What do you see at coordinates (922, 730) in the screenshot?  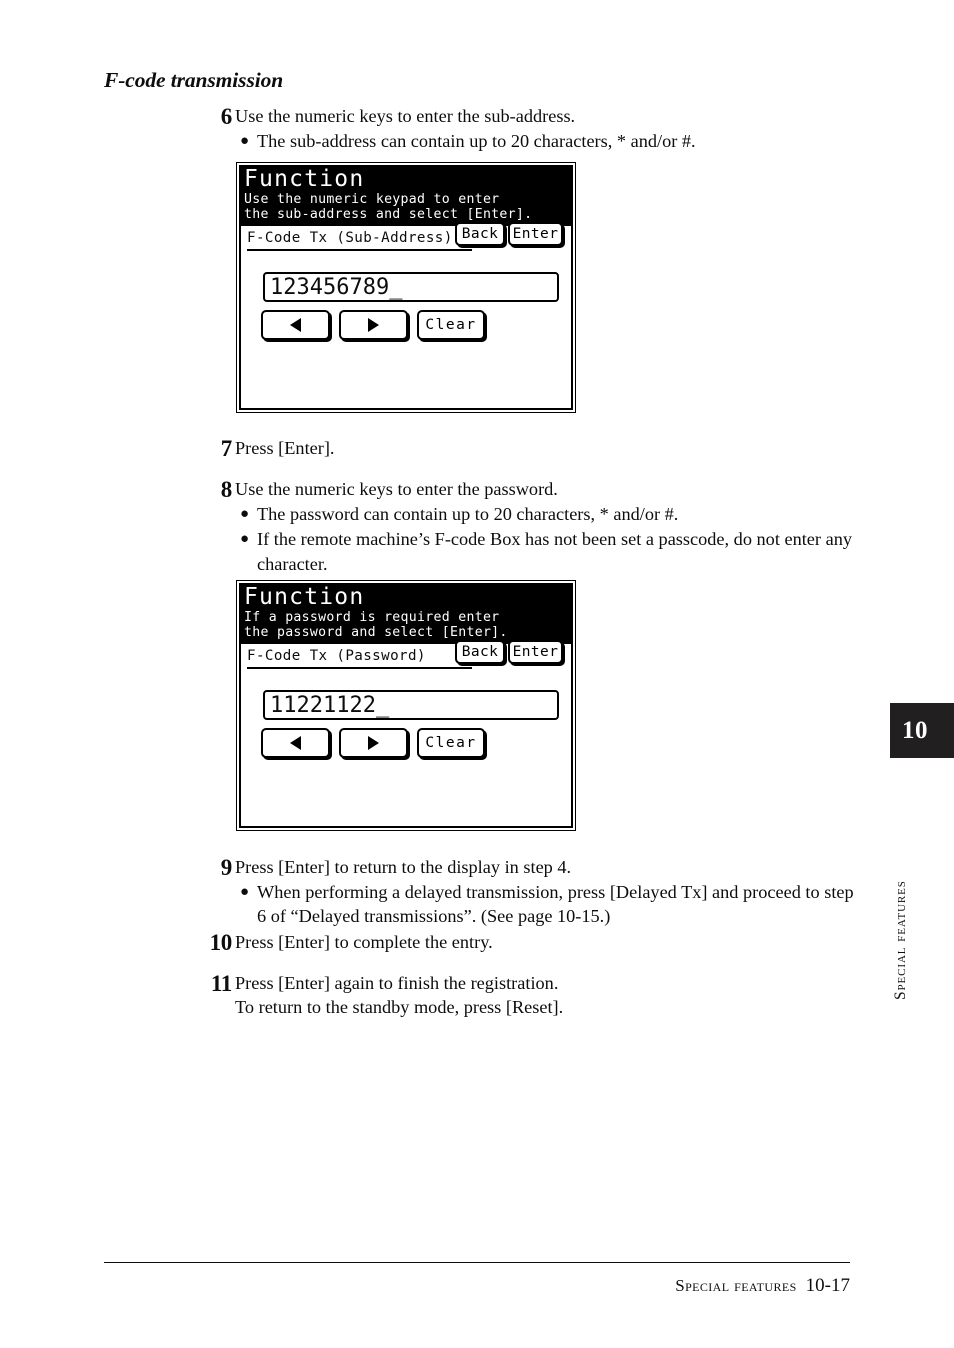 I see `chapter-tab-number: 10` at bounding box center [922, 730].